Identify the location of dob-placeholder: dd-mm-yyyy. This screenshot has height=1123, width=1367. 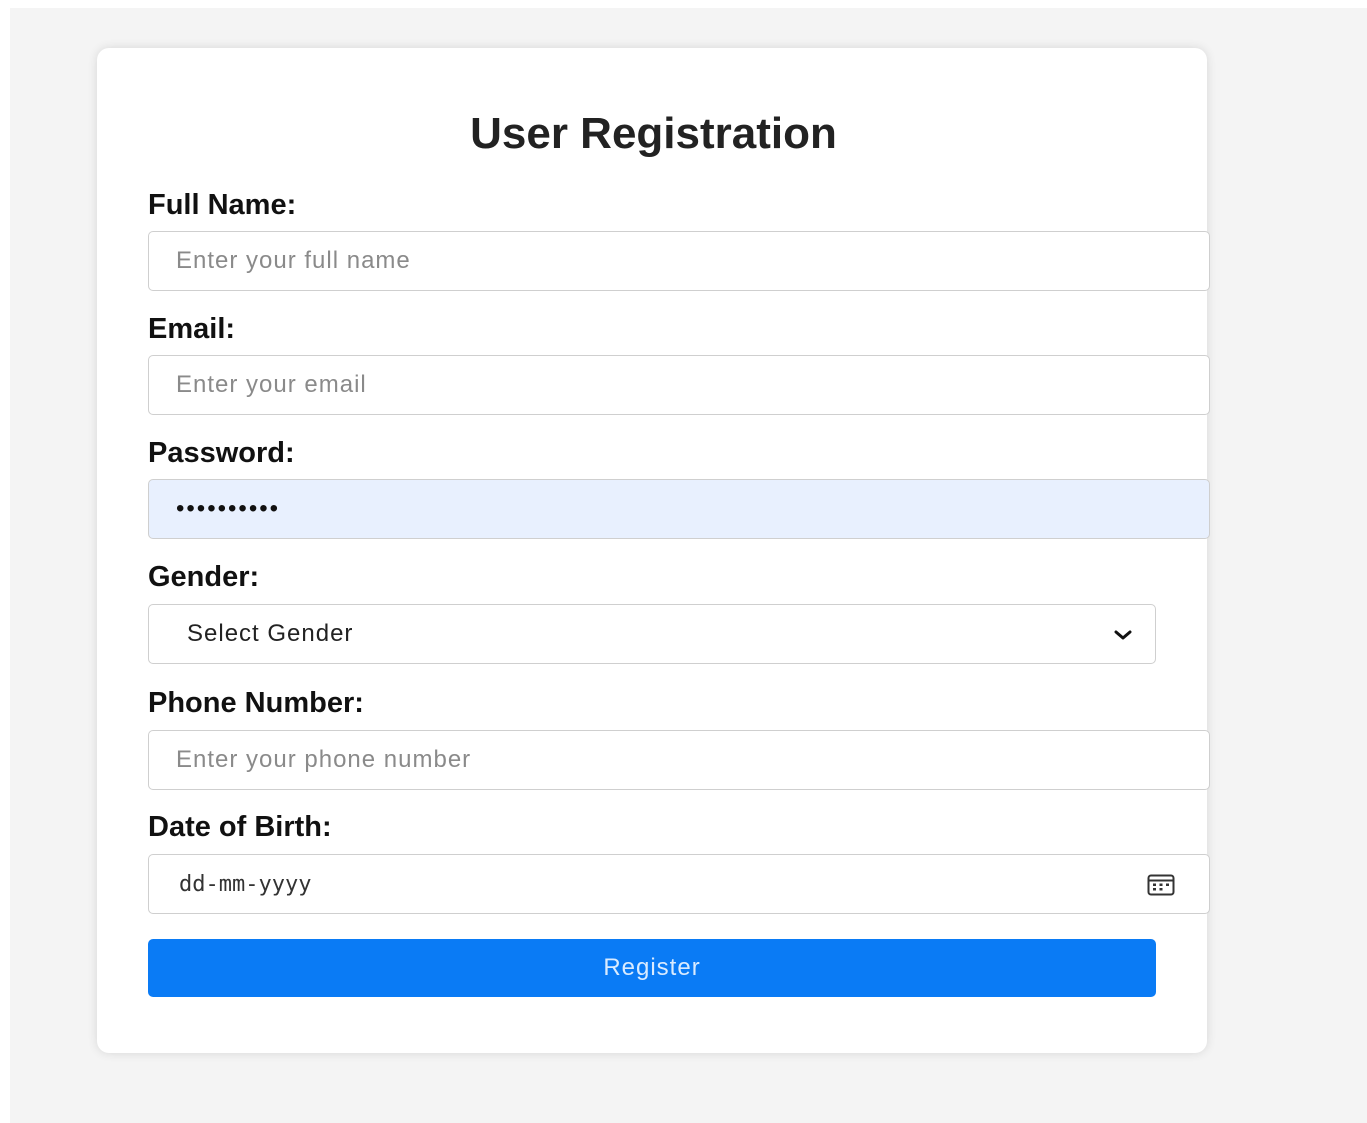
(245, 884).